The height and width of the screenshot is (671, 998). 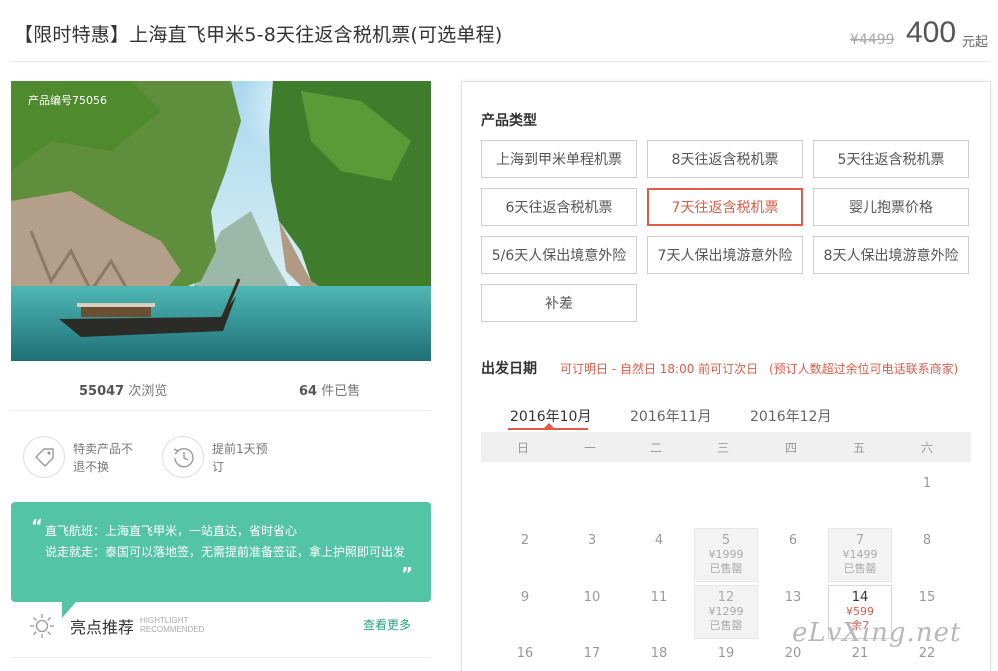 What do you see at coordinates (559, 159) in the screenshot?
I see `option-sh-krabi-oneway: 上海到甲米单程机票` at bounding box center [559, 159].